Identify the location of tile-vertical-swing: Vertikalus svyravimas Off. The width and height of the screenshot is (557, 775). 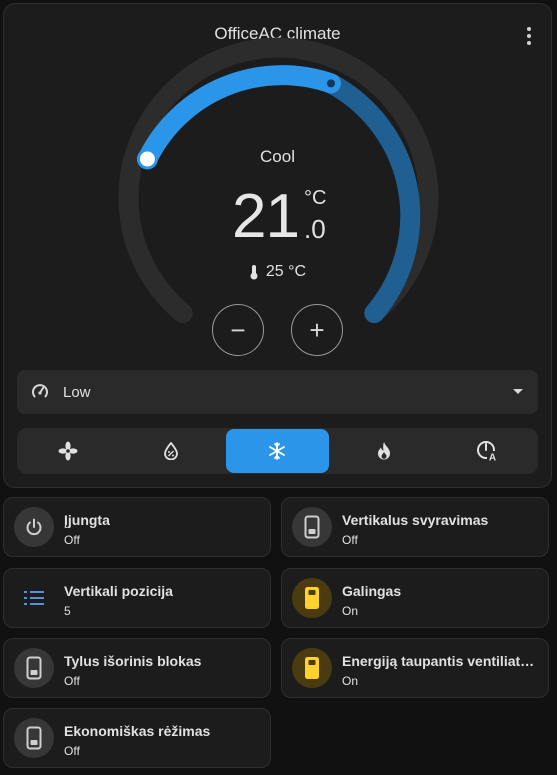
(415, 527).